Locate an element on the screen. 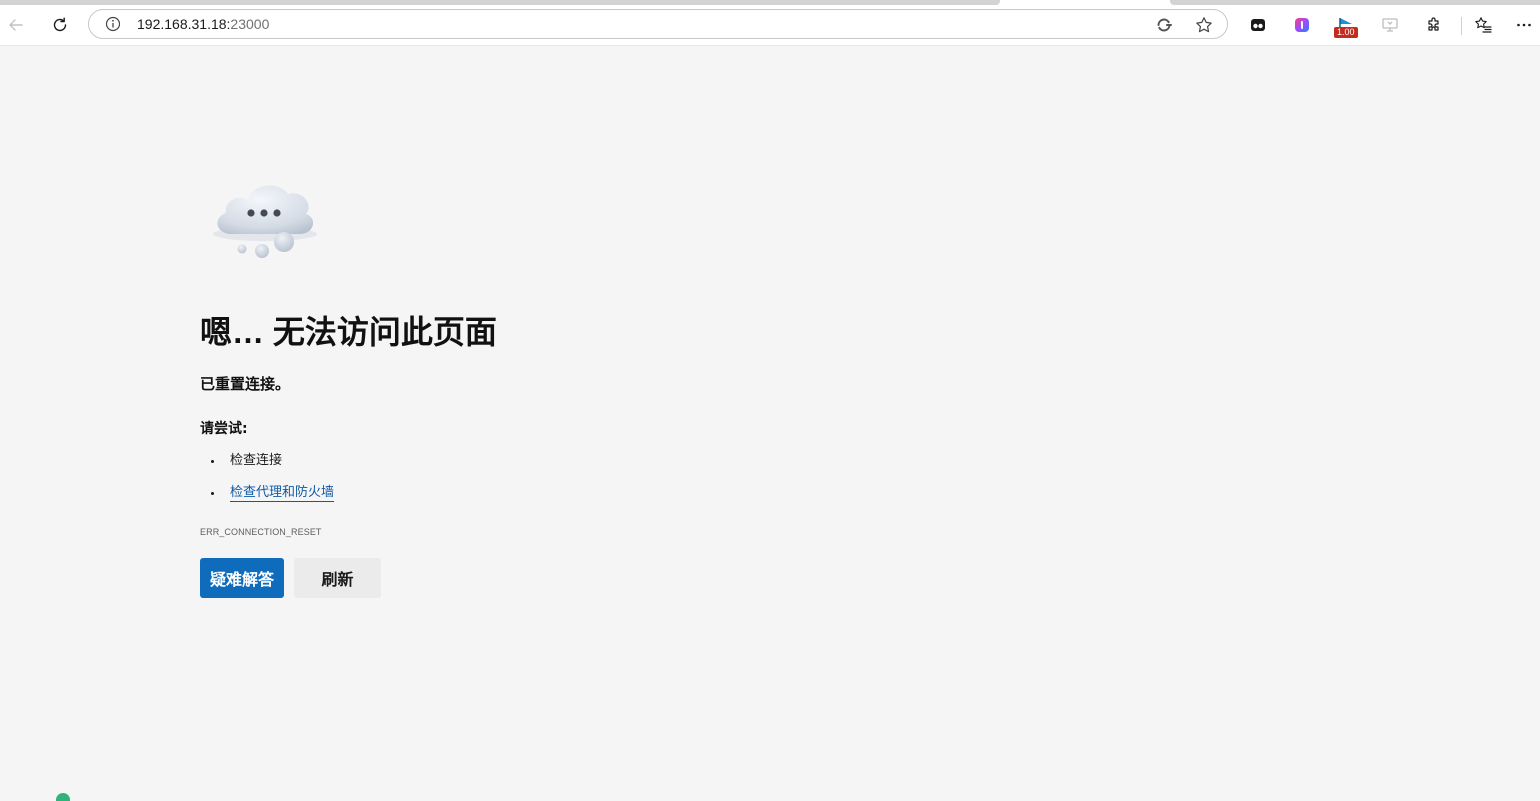 This screenshot has height=801, width=1540. cloud-icon is located at coordinates (265, 221).